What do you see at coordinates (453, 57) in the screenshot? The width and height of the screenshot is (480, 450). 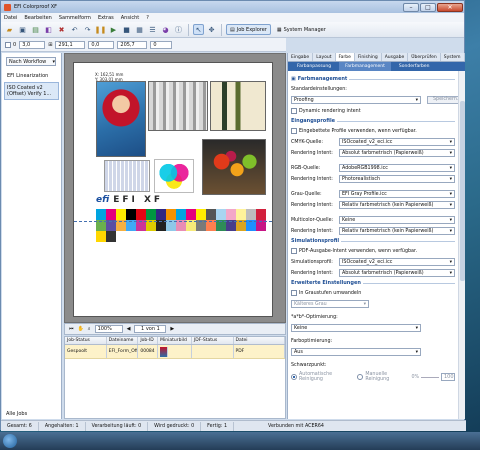 I see `tab-system: System` at bounding box center [453, 57].